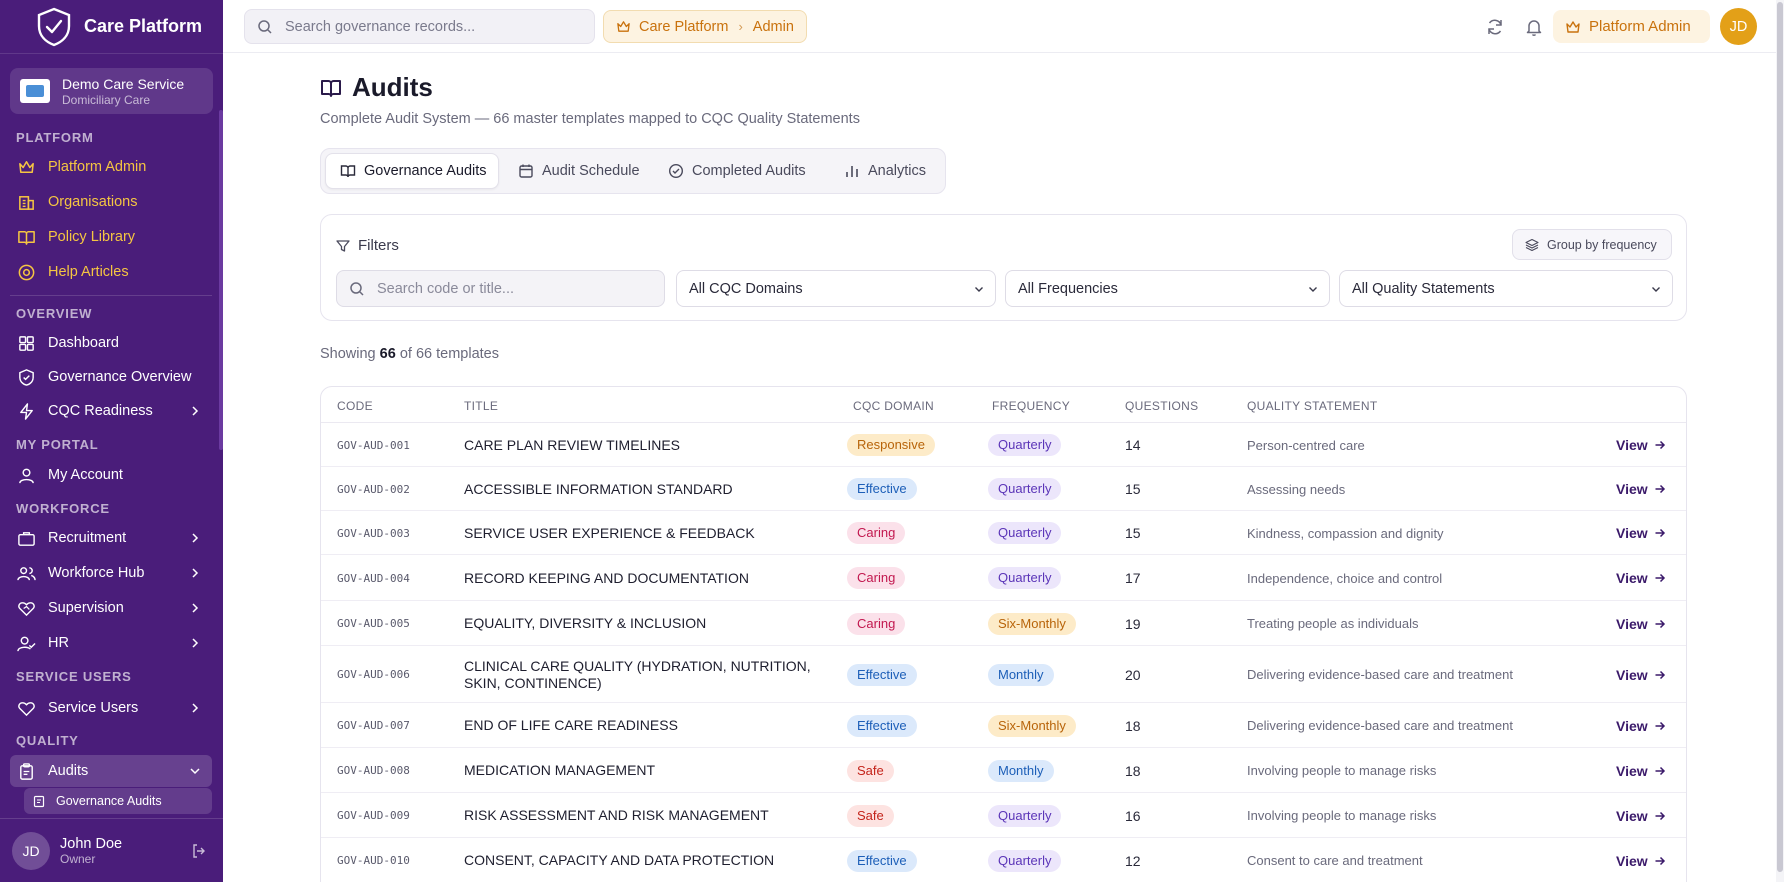 Image resolution: width=1784 pixels, height=882 pixels. Describe the element at coordinates (111, 91) in the screenshot. I see `org-switcher: Demo Care Service Domiciliary Care` at that location.